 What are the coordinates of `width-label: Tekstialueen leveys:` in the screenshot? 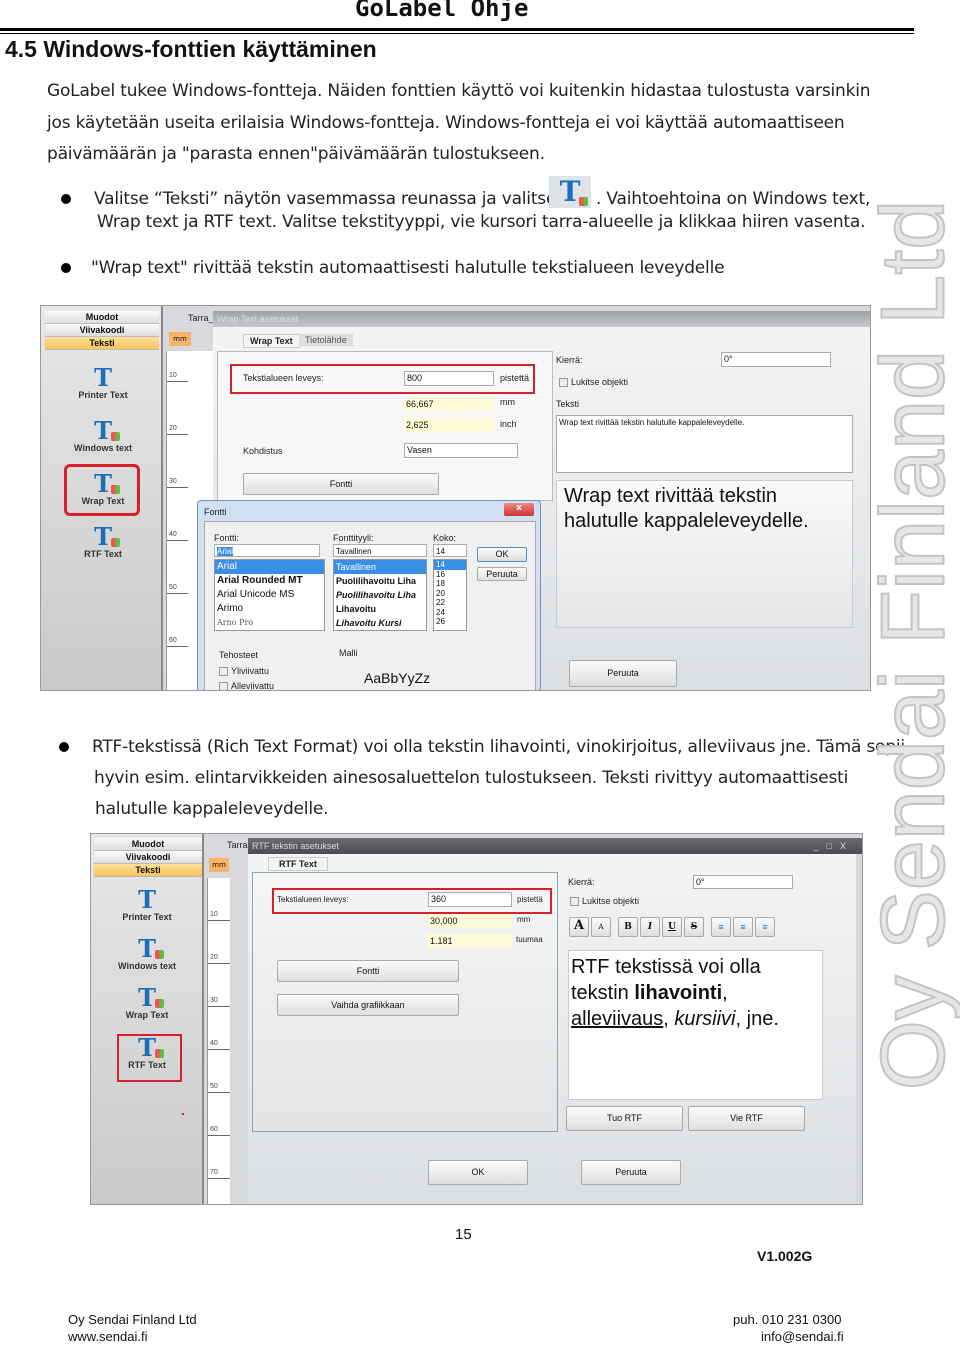 It's located at (313, 899).